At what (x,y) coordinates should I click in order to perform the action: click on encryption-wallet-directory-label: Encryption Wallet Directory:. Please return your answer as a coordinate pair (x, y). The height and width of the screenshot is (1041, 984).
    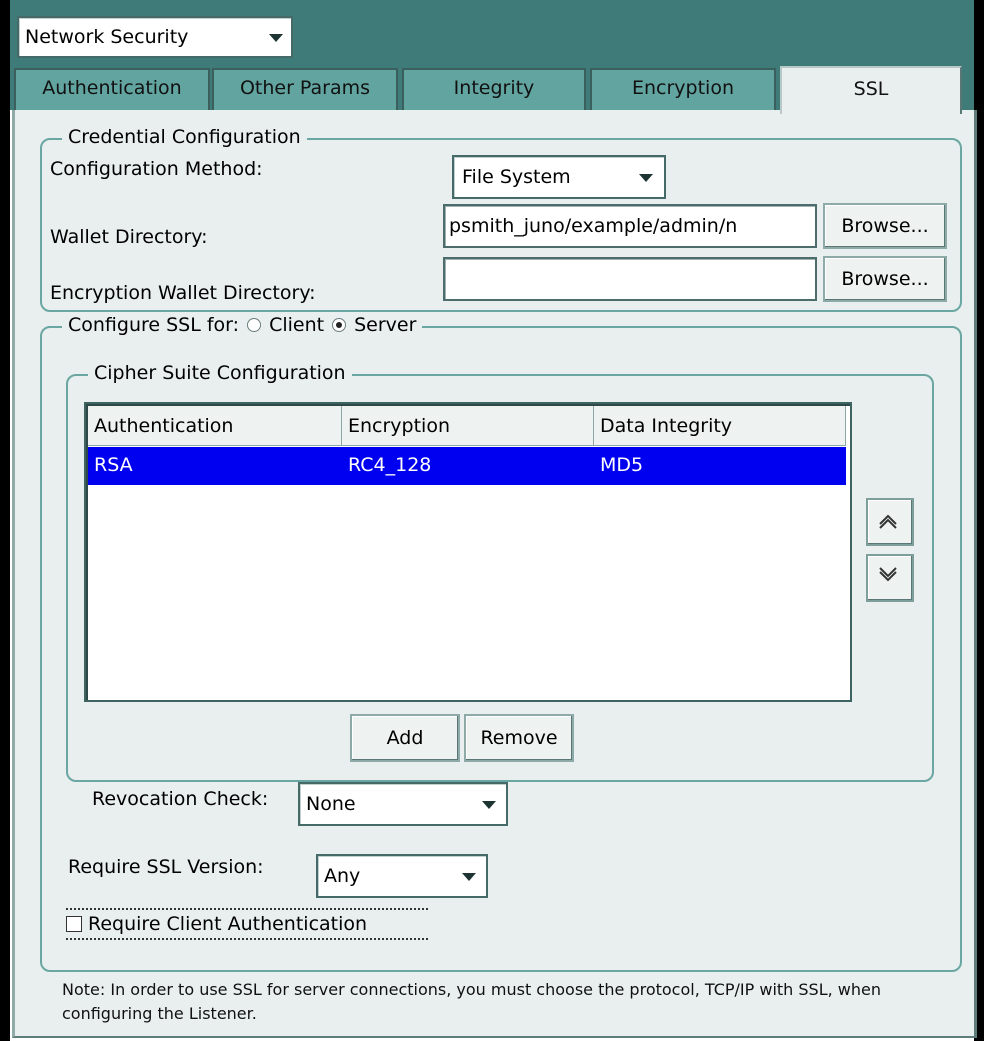
    Looking at the image, I should click on (183, 293).